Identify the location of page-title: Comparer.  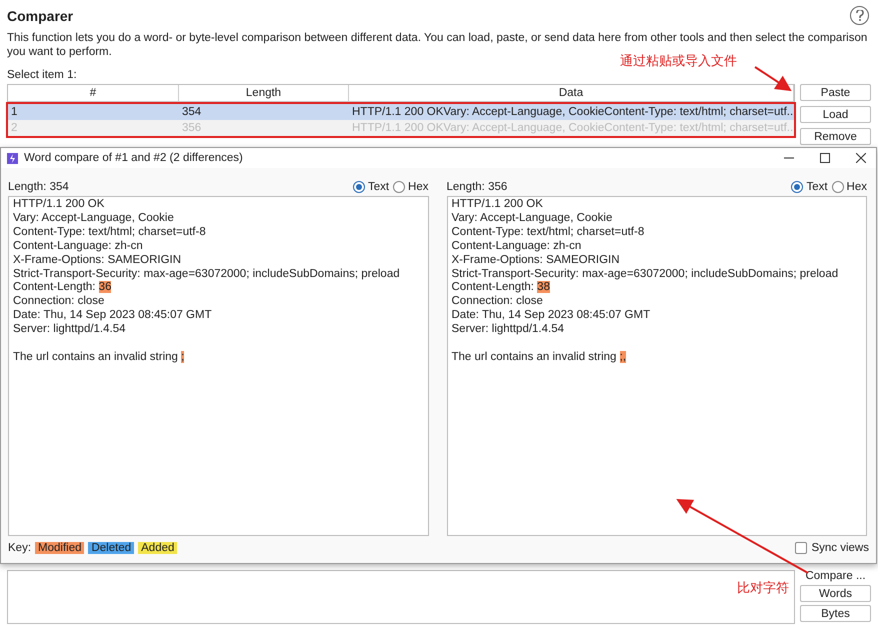
(40, 16).